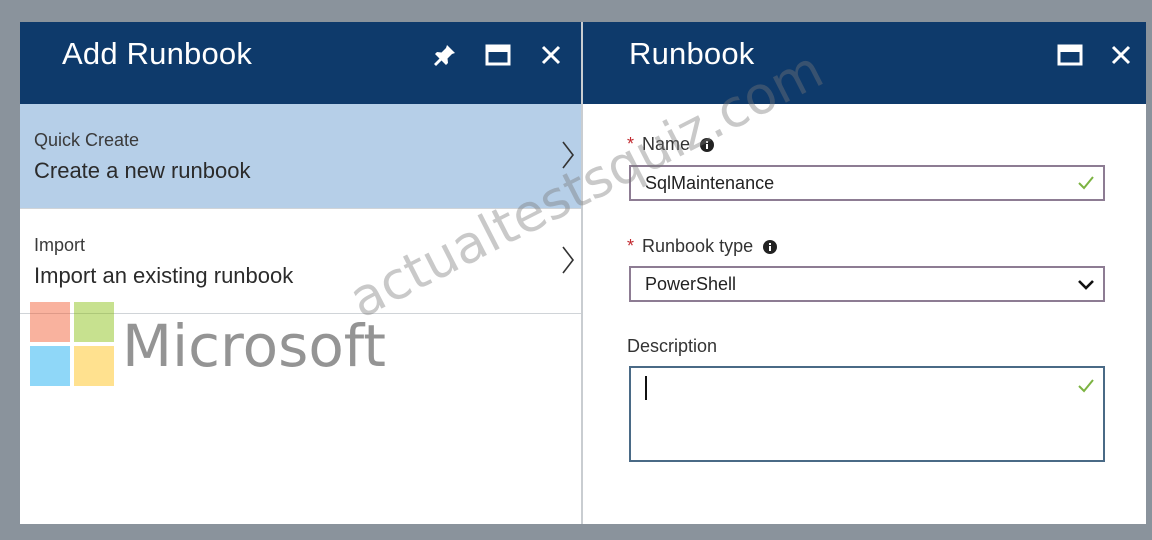  Describe the element at coordinates (867, 284) in the screenshot. I see `runbook-type-select: PowerShell` at that location.